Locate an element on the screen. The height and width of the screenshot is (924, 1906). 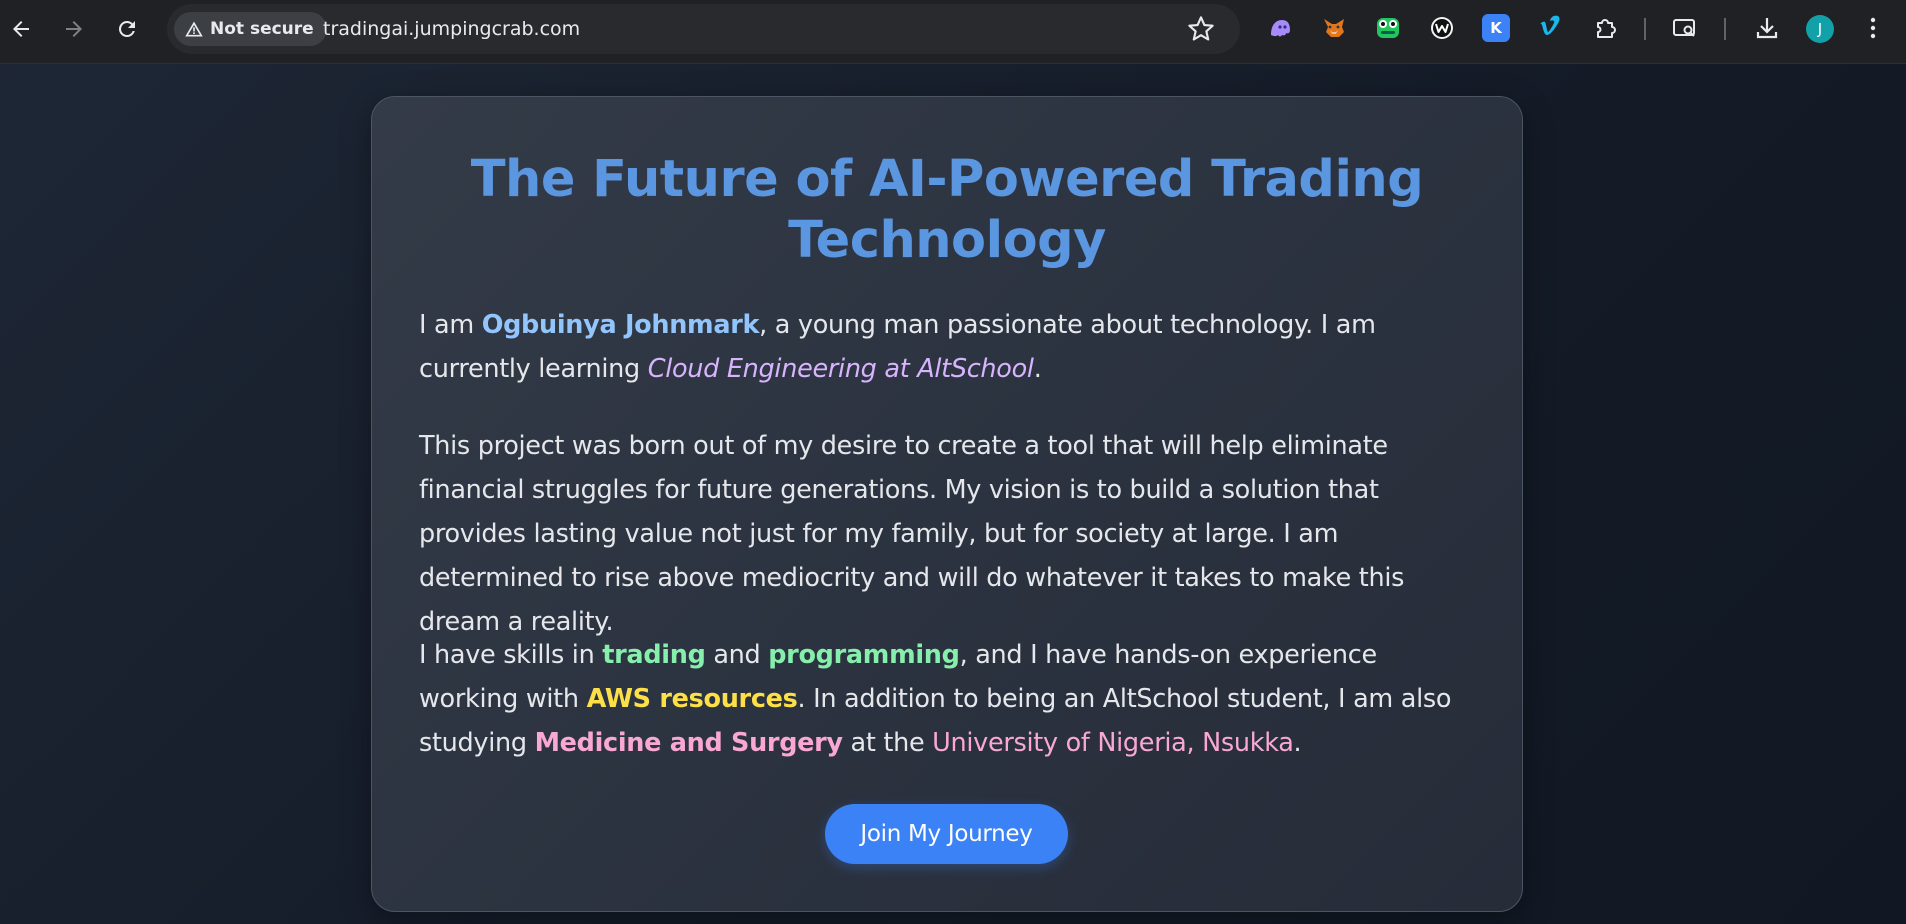
course-name: Cloud Engineering at AltSchool is located at coordinates (840, 369).